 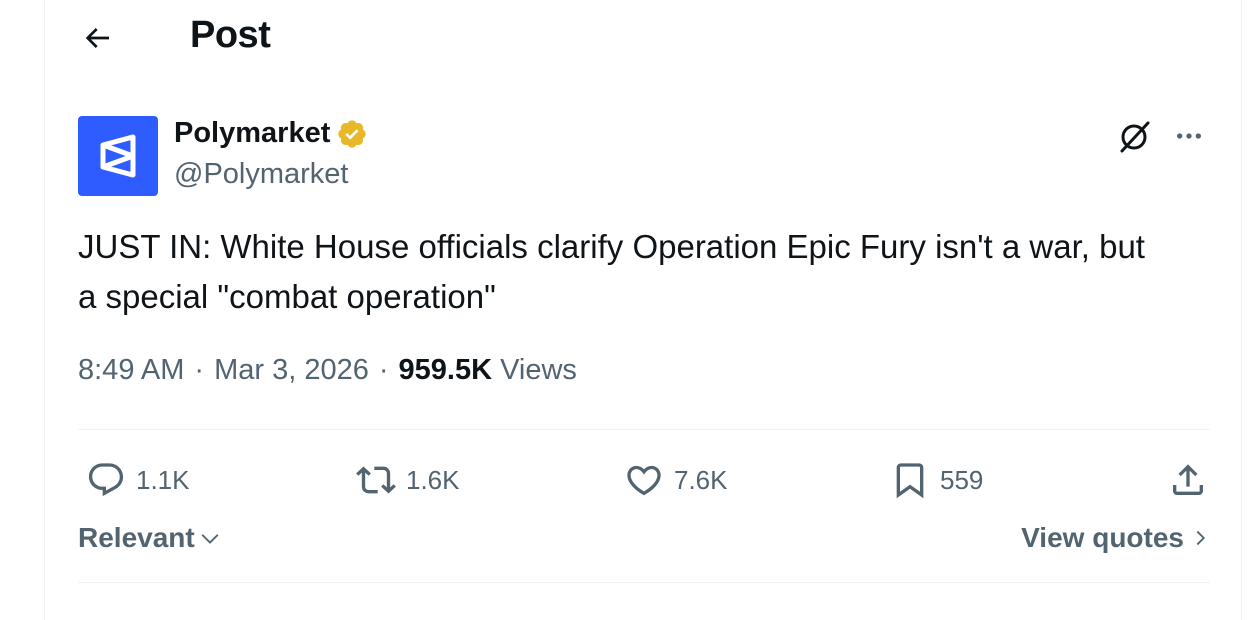 I want to click on action-bar: 1.1K 1.6K 7.6K 559, so click(x=644, y=480).